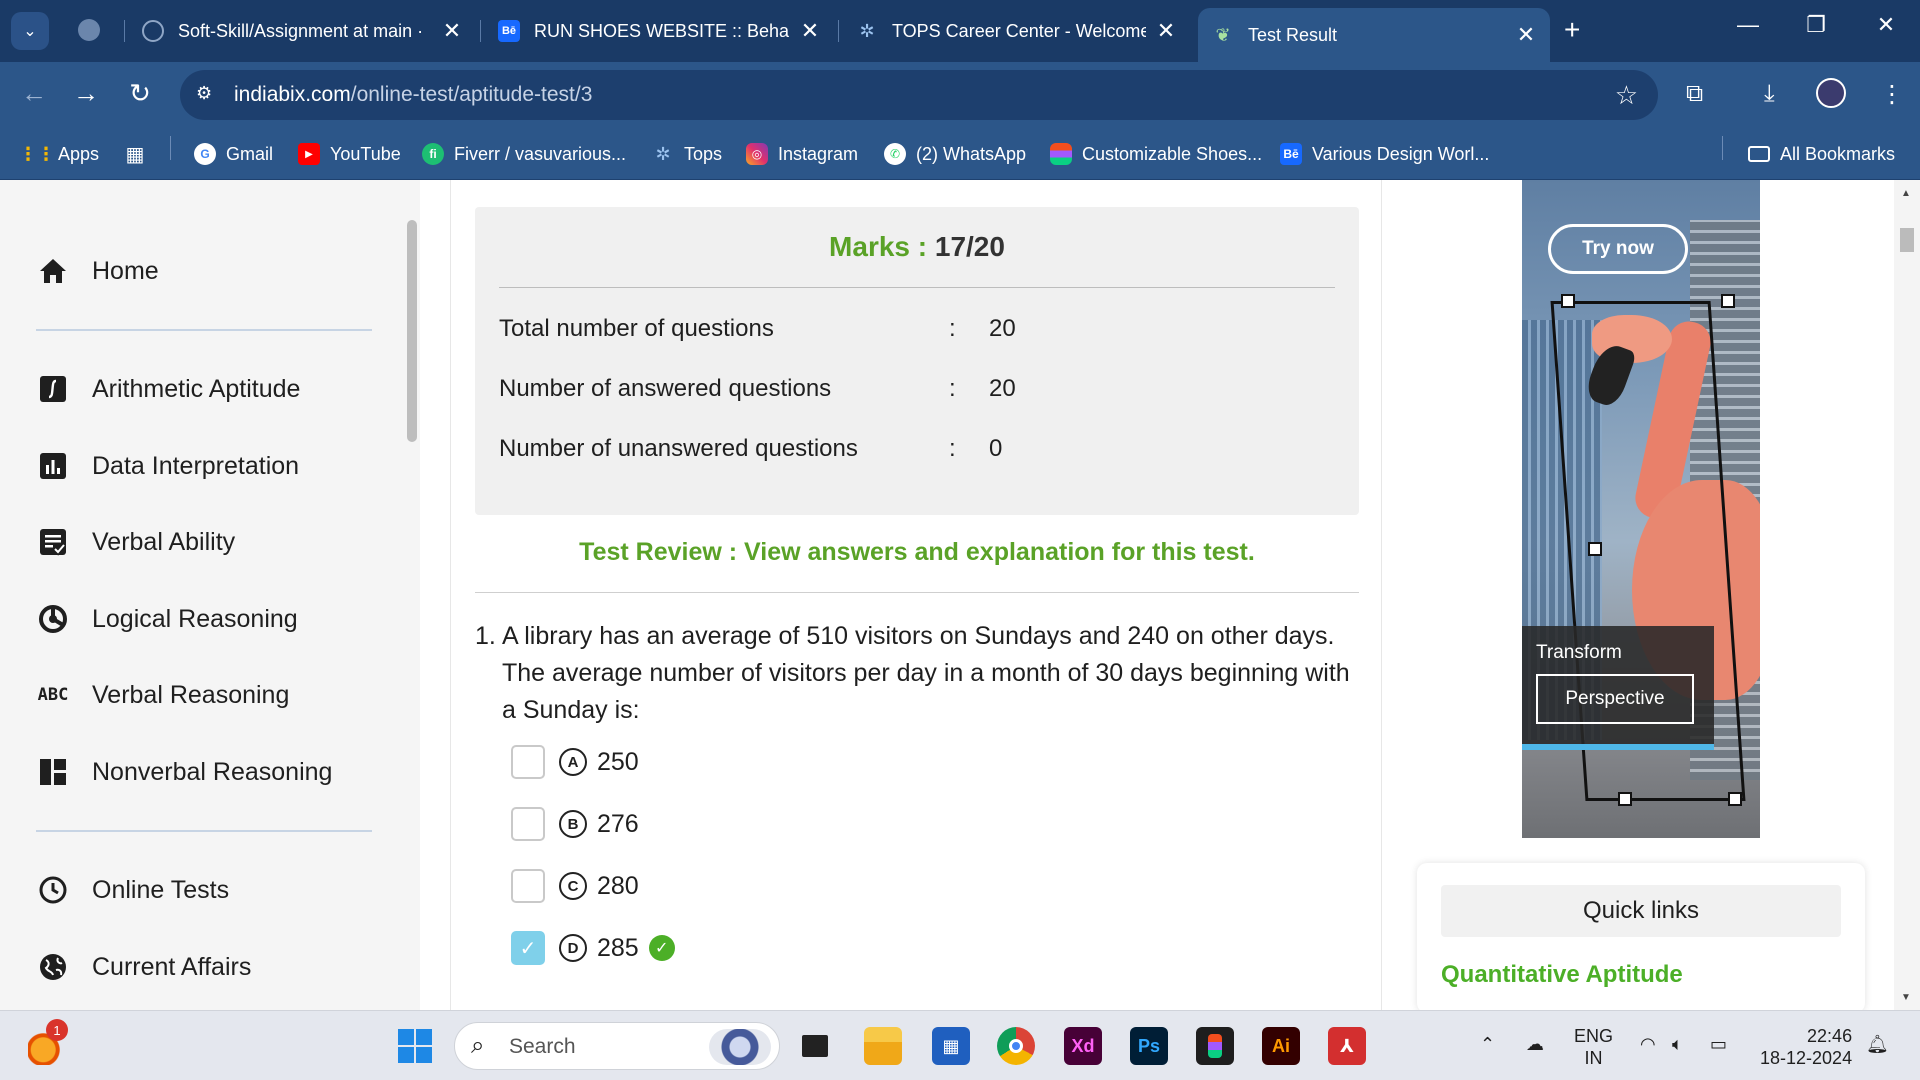  What do you see at coordinates (1562, 975) in the screenshot?
I see `quick-link-quantitative-aptitude: Quantitative Aptitude` at bounding box center [1562, 975].